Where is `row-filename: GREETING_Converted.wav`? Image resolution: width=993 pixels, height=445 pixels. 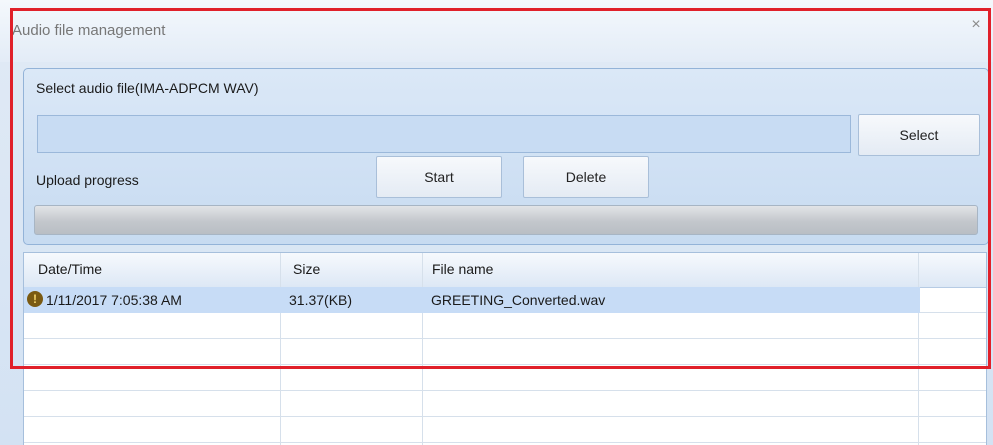 row-filename: GREETING_Converted.wav is located at coordinates (518, 300).